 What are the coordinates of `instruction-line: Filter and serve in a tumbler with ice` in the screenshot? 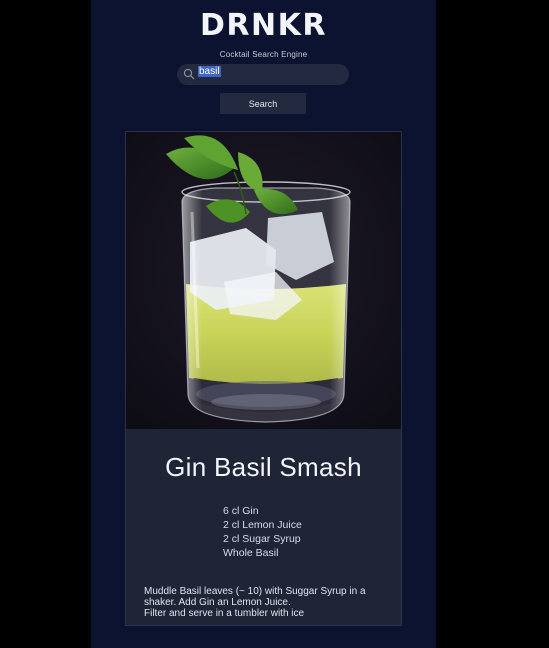 It's located at (224, 613).